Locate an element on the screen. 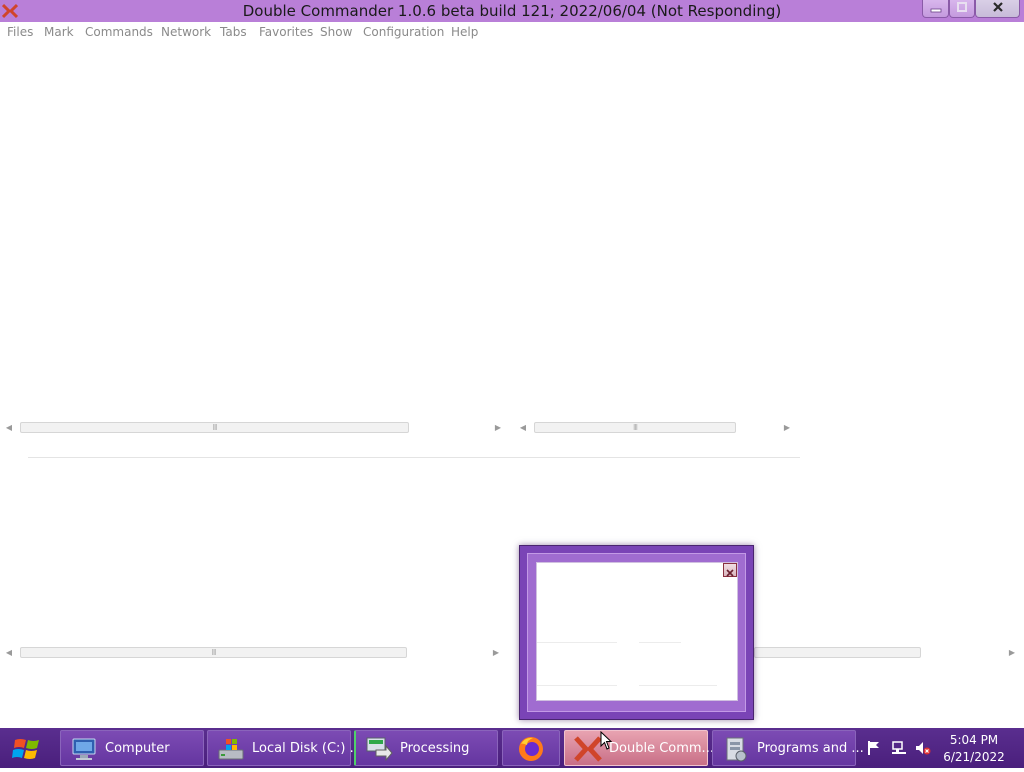 The width and height of the screenshot is (1024, 772). taskbar: Computer Local Disk (C:) ... Processing is located at coordinates (512, 748).